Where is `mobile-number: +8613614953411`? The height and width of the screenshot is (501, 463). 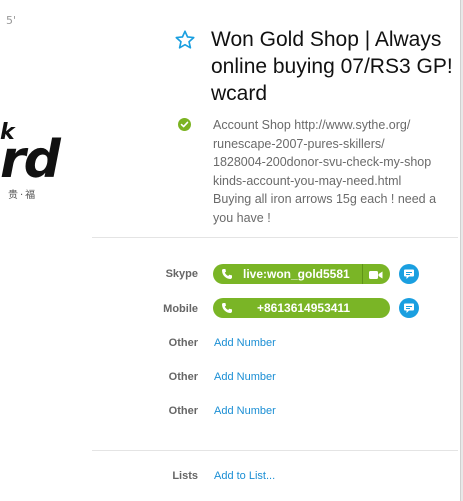
mobile-number: +8613614953411 is located at coordinates (304, 308).